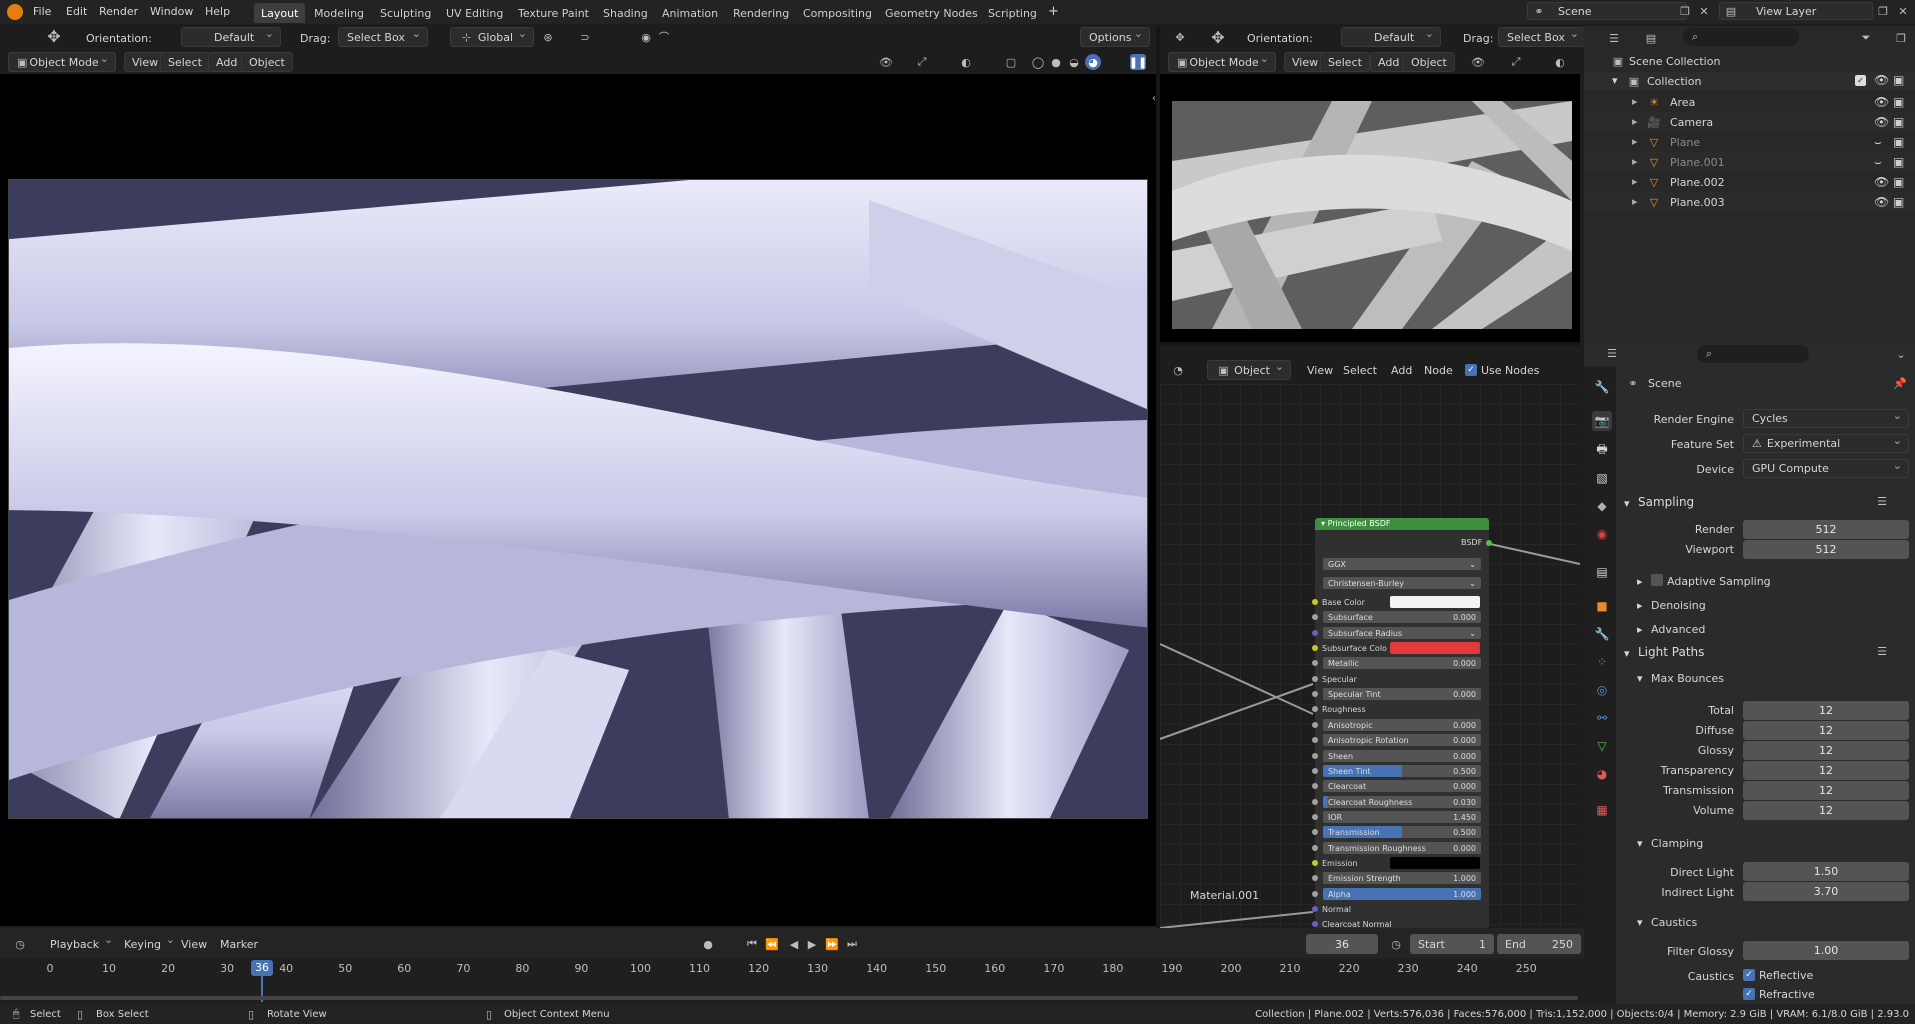 The width and height of the screenshot is (1915, 1024). What do you see at coordinates (267, 62) in the screenshot?
I see `object-menu: Object` at bounding box center [267, 62].